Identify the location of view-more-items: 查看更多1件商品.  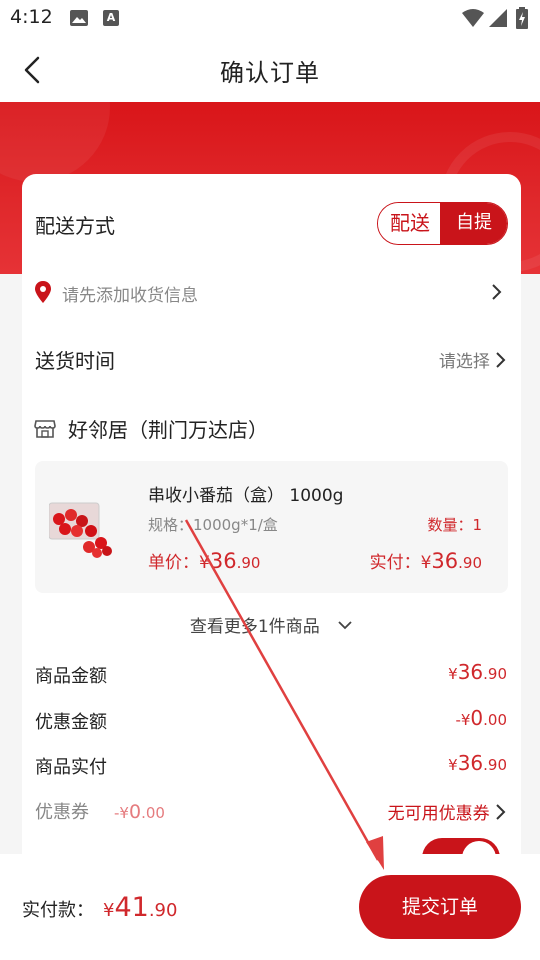
(271, 624).